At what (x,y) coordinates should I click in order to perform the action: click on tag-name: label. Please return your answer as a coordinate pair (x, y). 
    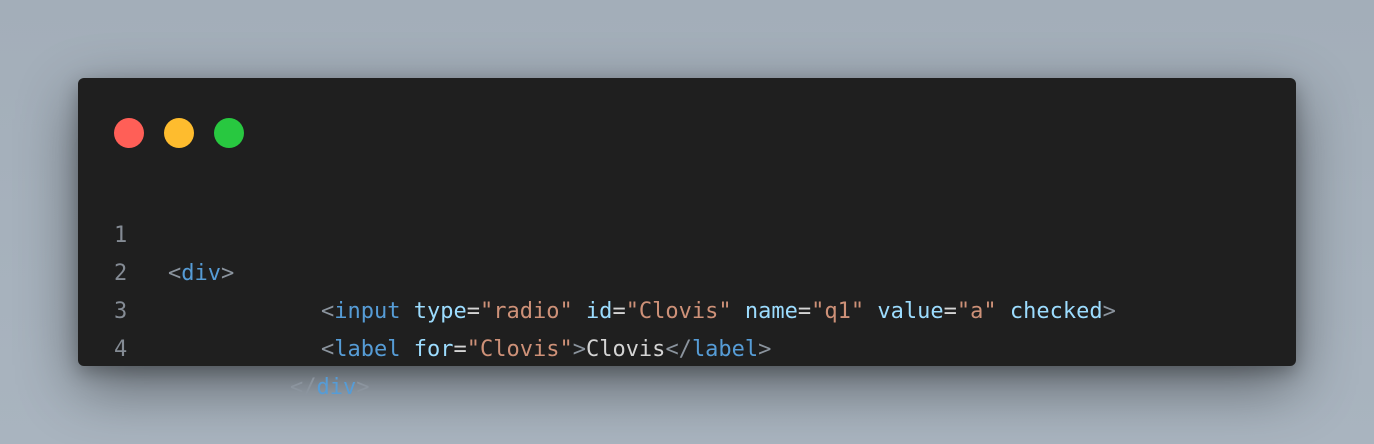
    Looking at the image, I should click on (367, 349).